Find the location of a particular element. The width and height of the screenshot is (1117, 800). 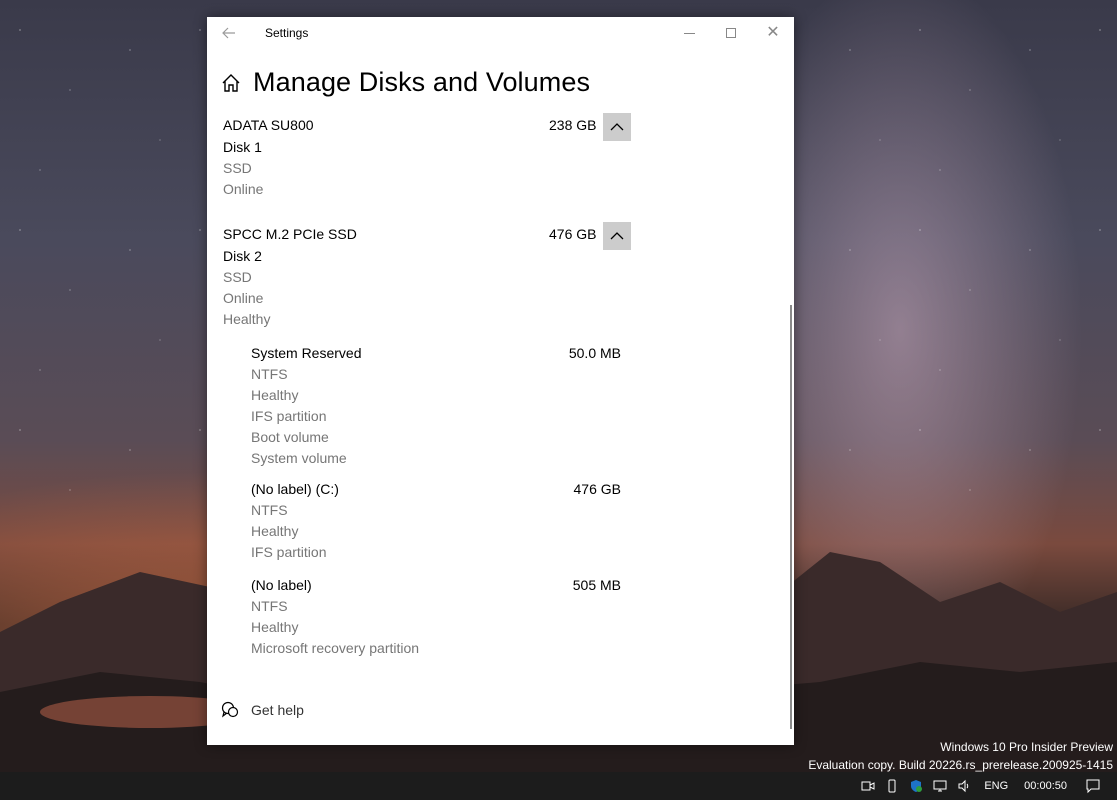

page-title: Manage Disks and Volumes is located at coordinates (422, 82).